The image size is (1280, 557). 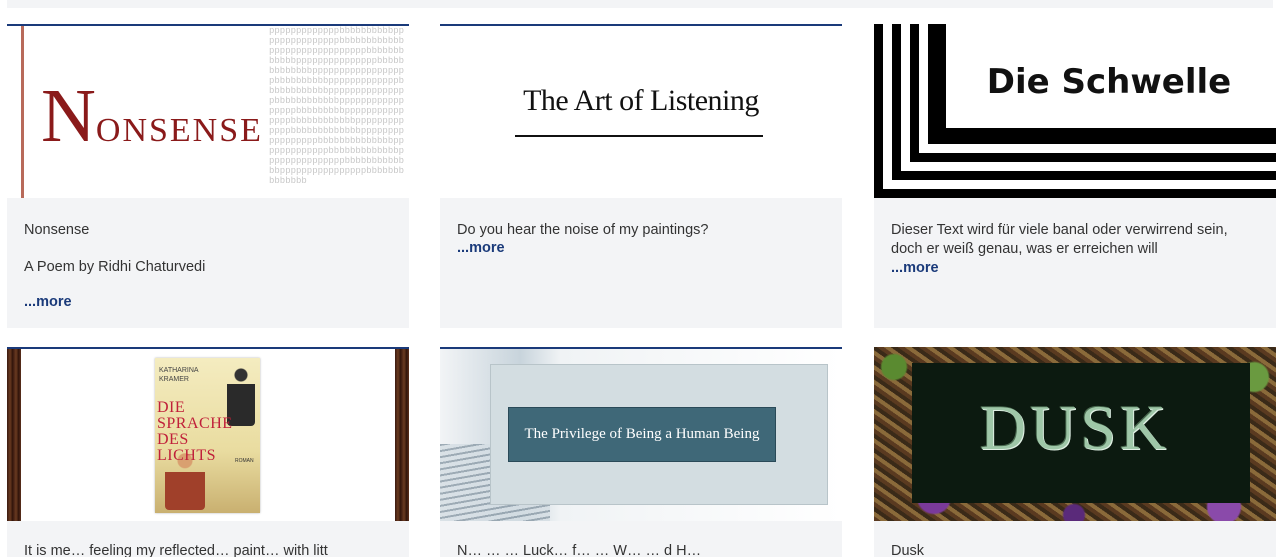 I want to click on card-thumbnail: DUSK, so click(x=1075, y=434).